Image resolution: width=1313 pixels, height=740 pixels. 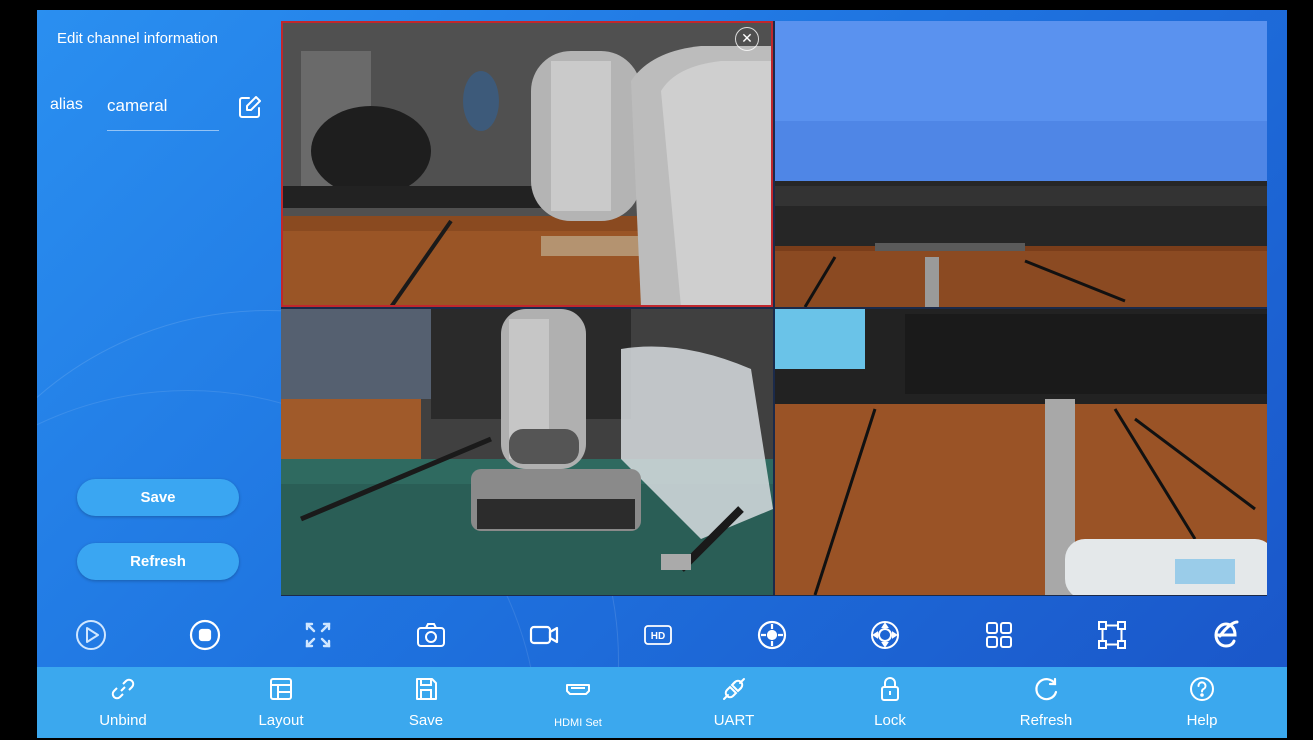 I want to click on link-icon, so click(x=123, y=689).